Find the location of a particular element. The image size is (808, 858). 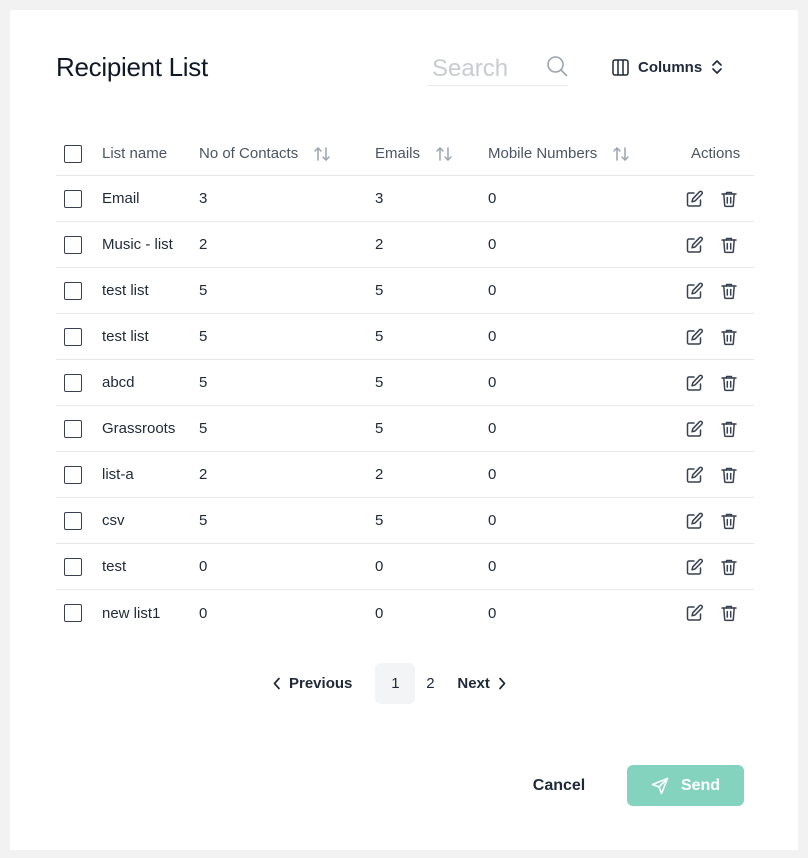

send-label: Send is located at coordinates (700, 785).